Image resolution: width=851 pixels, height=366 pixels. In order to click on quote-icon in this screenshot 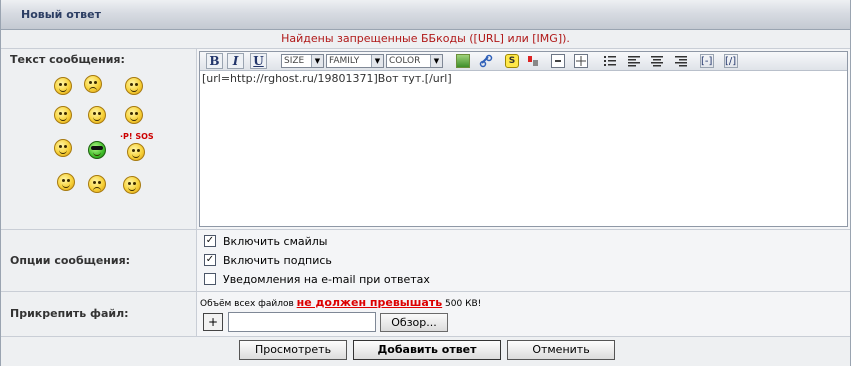, I will do `click(533, 61)`.